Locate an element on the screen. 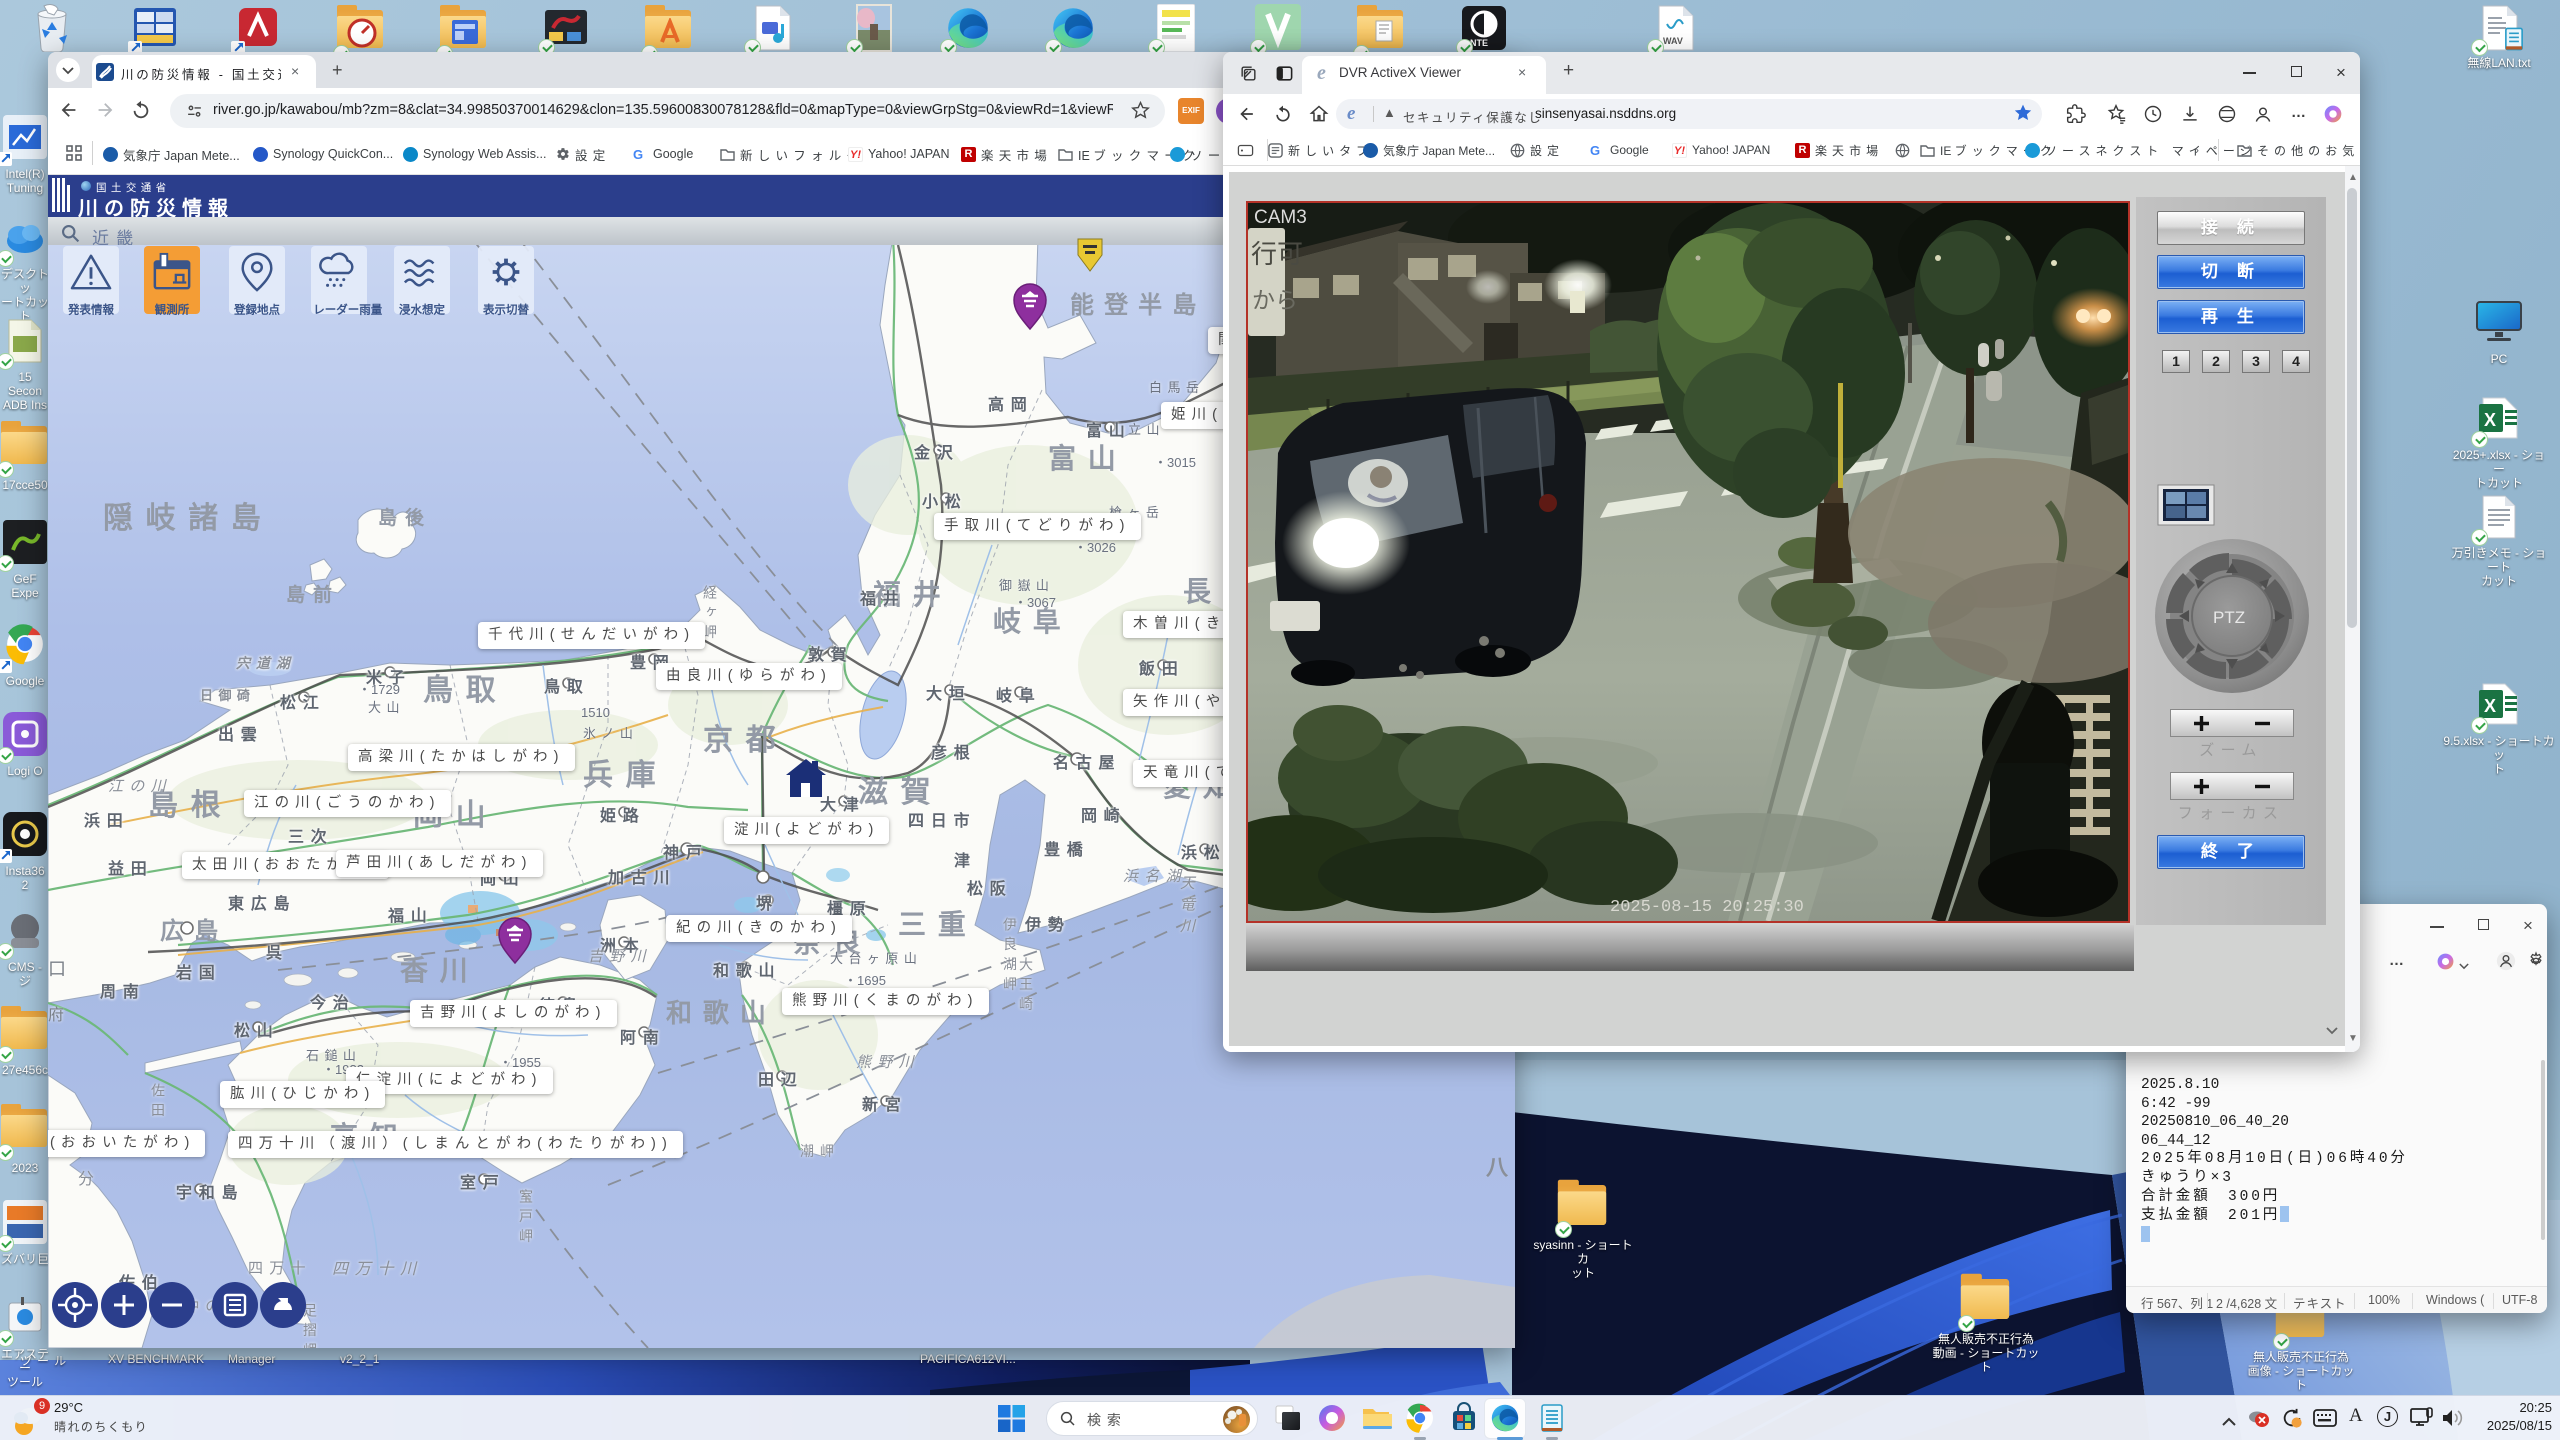 Image resolution: width=2560 pixels, height=1440 pixels. svg-text: PTZ is located at coordinates (2229, 617).